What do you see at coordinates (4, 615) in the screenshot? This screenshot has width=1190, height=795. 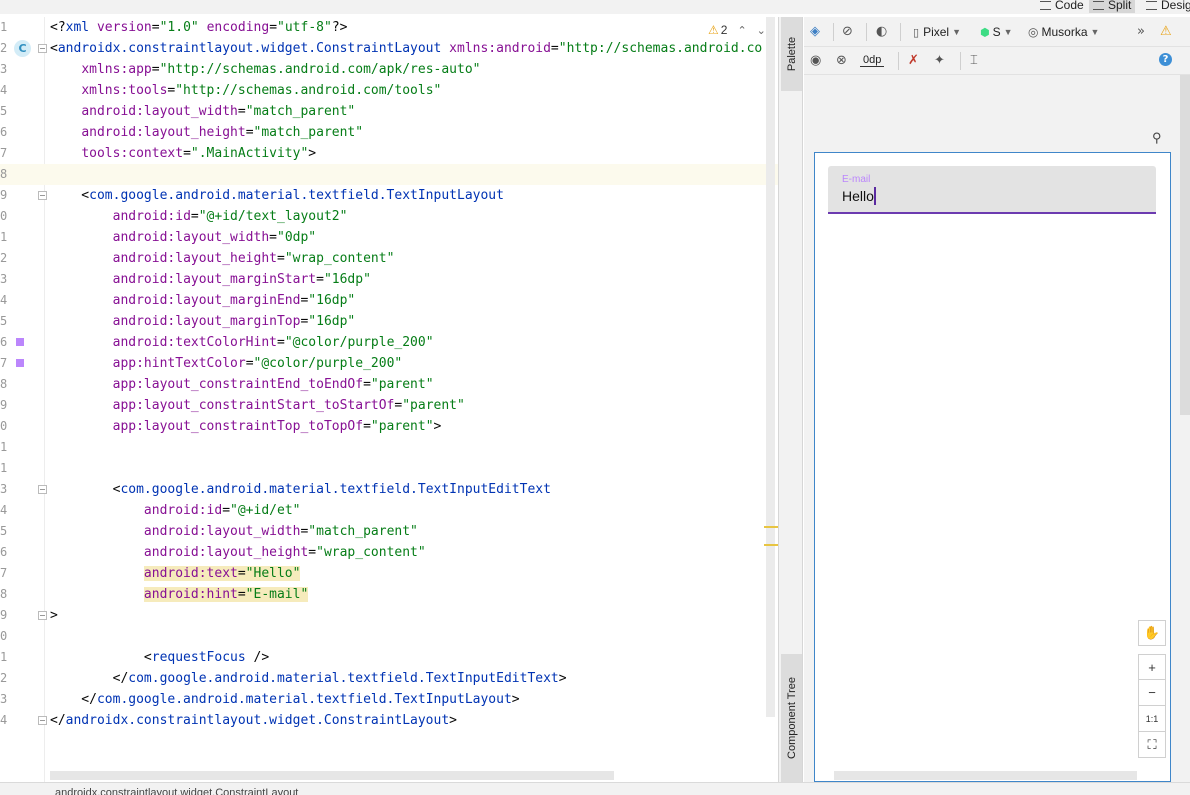 I see `line-number: 9` at bounding box center [4, 615].